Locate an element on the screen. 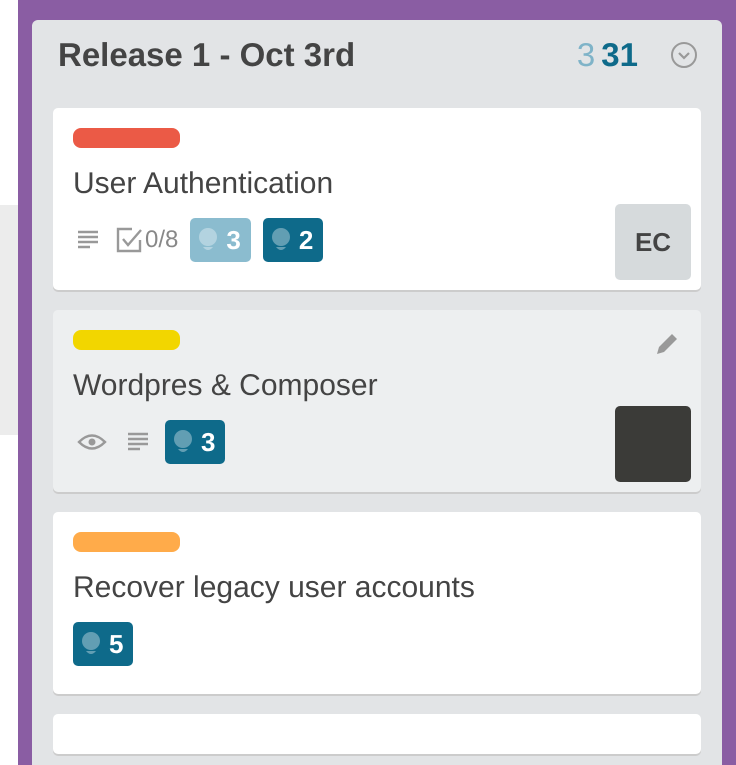 Image resolution: width=736 pixels, height=765 pixels. eye-icon is located at coordinates (92, 442).